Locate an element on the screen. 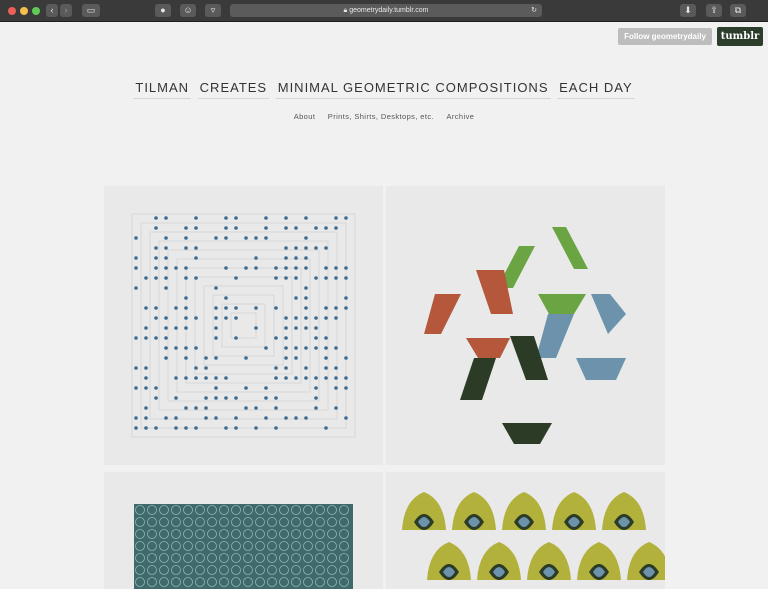 This screenshot has width=768, height=589. downloads-icon: ⬇ is located at coordinates (688, 10).